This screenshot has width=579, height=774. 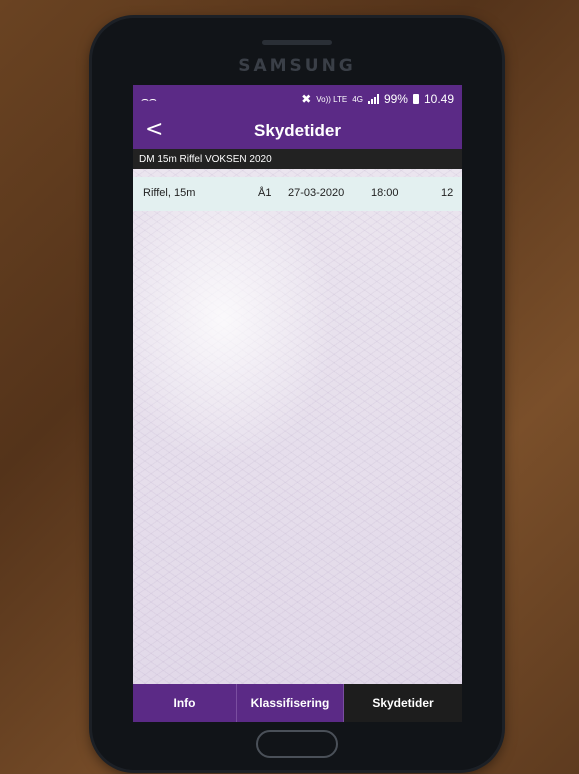 What do you see at coordinates (447, 193) in the screenshot?
I see `number-cell: 12` at bounding box center [447, 193].